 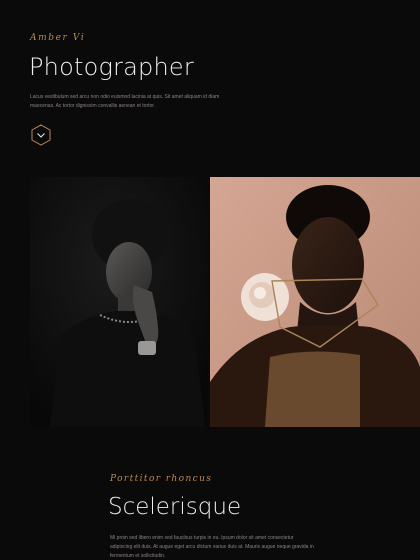 I want to click on section-script-subtitle: Porttitor rhoncus, so click(x=161, y=479).